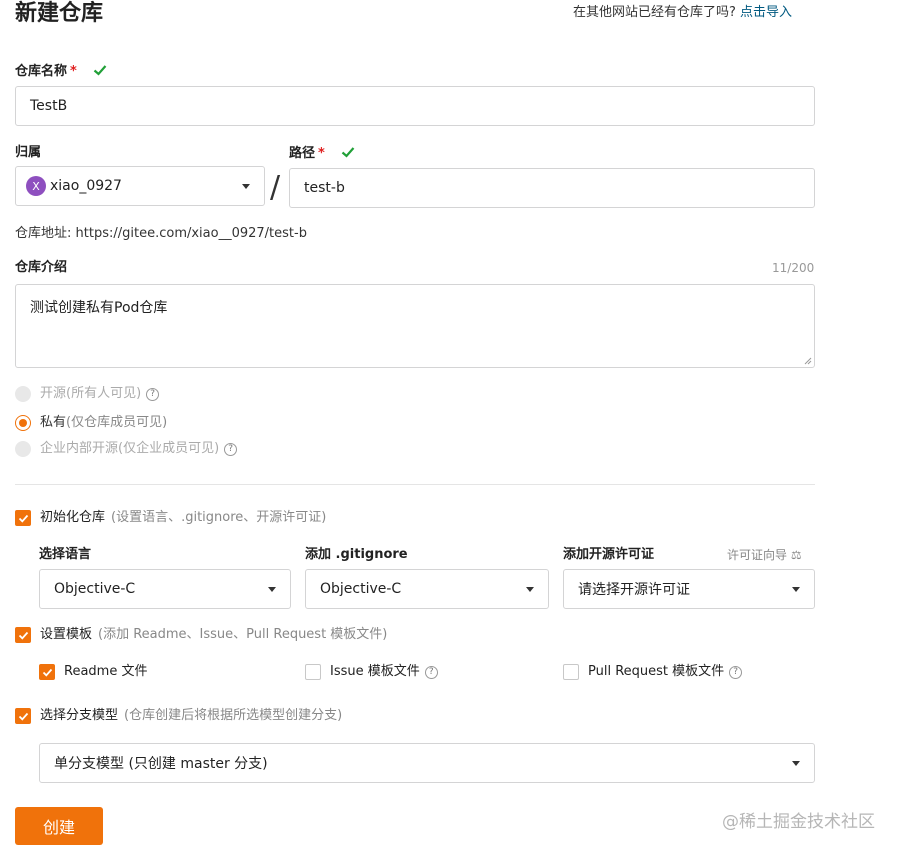 The height and width of the screenshot is (855, 908). Describe the element at coordinates (356, 554) in the screenshot. I see `gitignore-label: 添加 .gitignore` at that location.